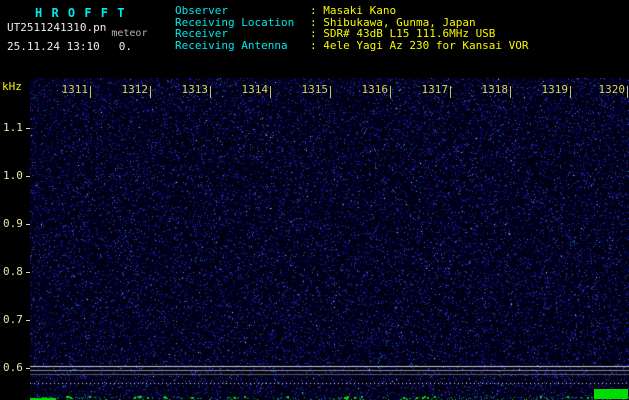 This screenshot has width=629, height=400. What do you see at coordinates (13, 271) in the screenshot?
I see `y-tick-label: 0.8` at bounding box center [13, 271].